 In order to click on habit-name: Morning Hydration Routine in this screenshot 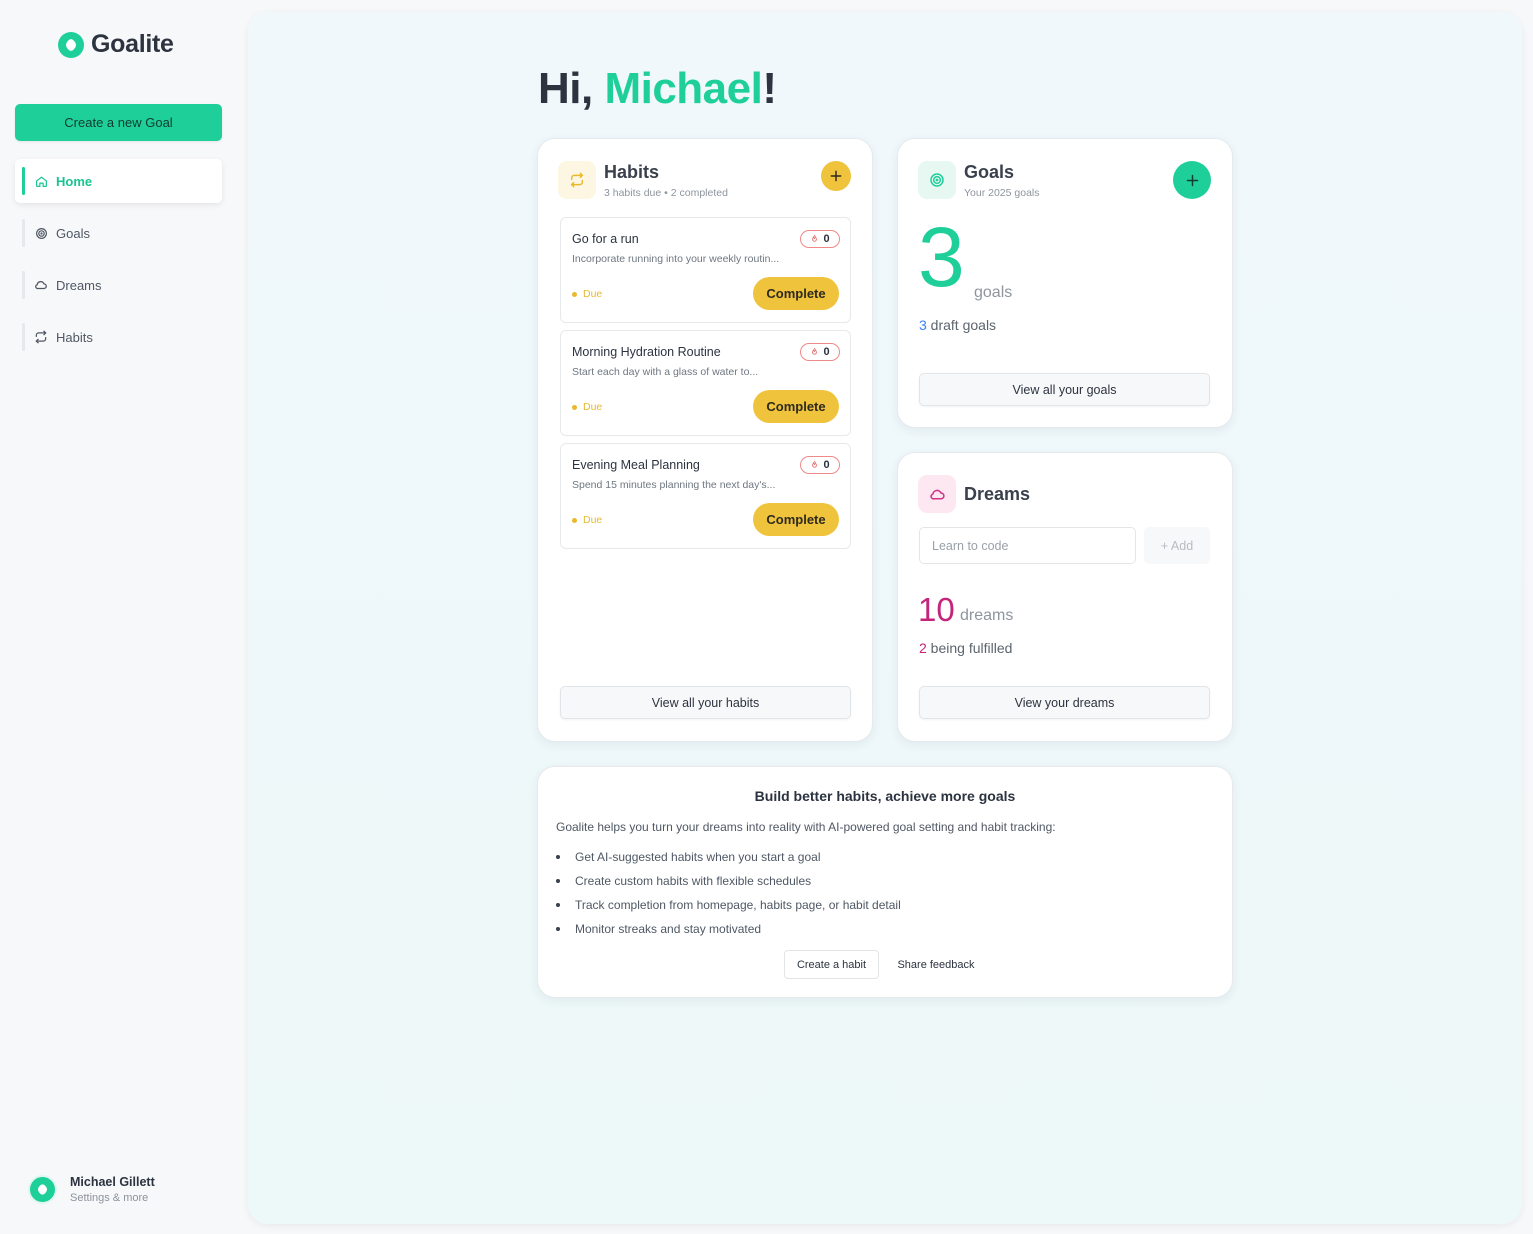, I will do `click(646, 352)`.